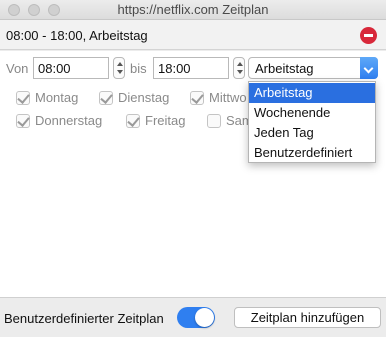  What do you see at coordinates (119, 68) in the screenshot?
I see `from-time-stepper` at bounding box center [119, 68].